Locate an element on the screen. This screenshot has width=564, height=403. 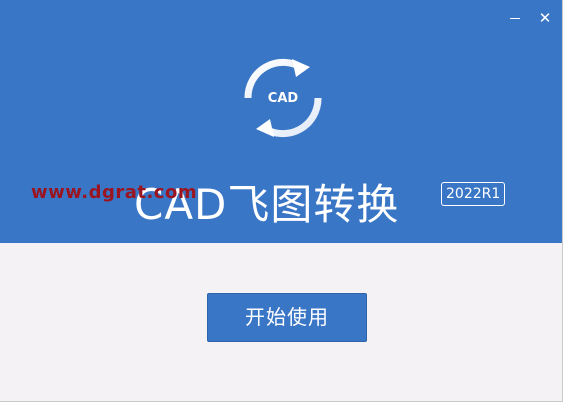
minimize-icon is located at coordinates (515, 18).